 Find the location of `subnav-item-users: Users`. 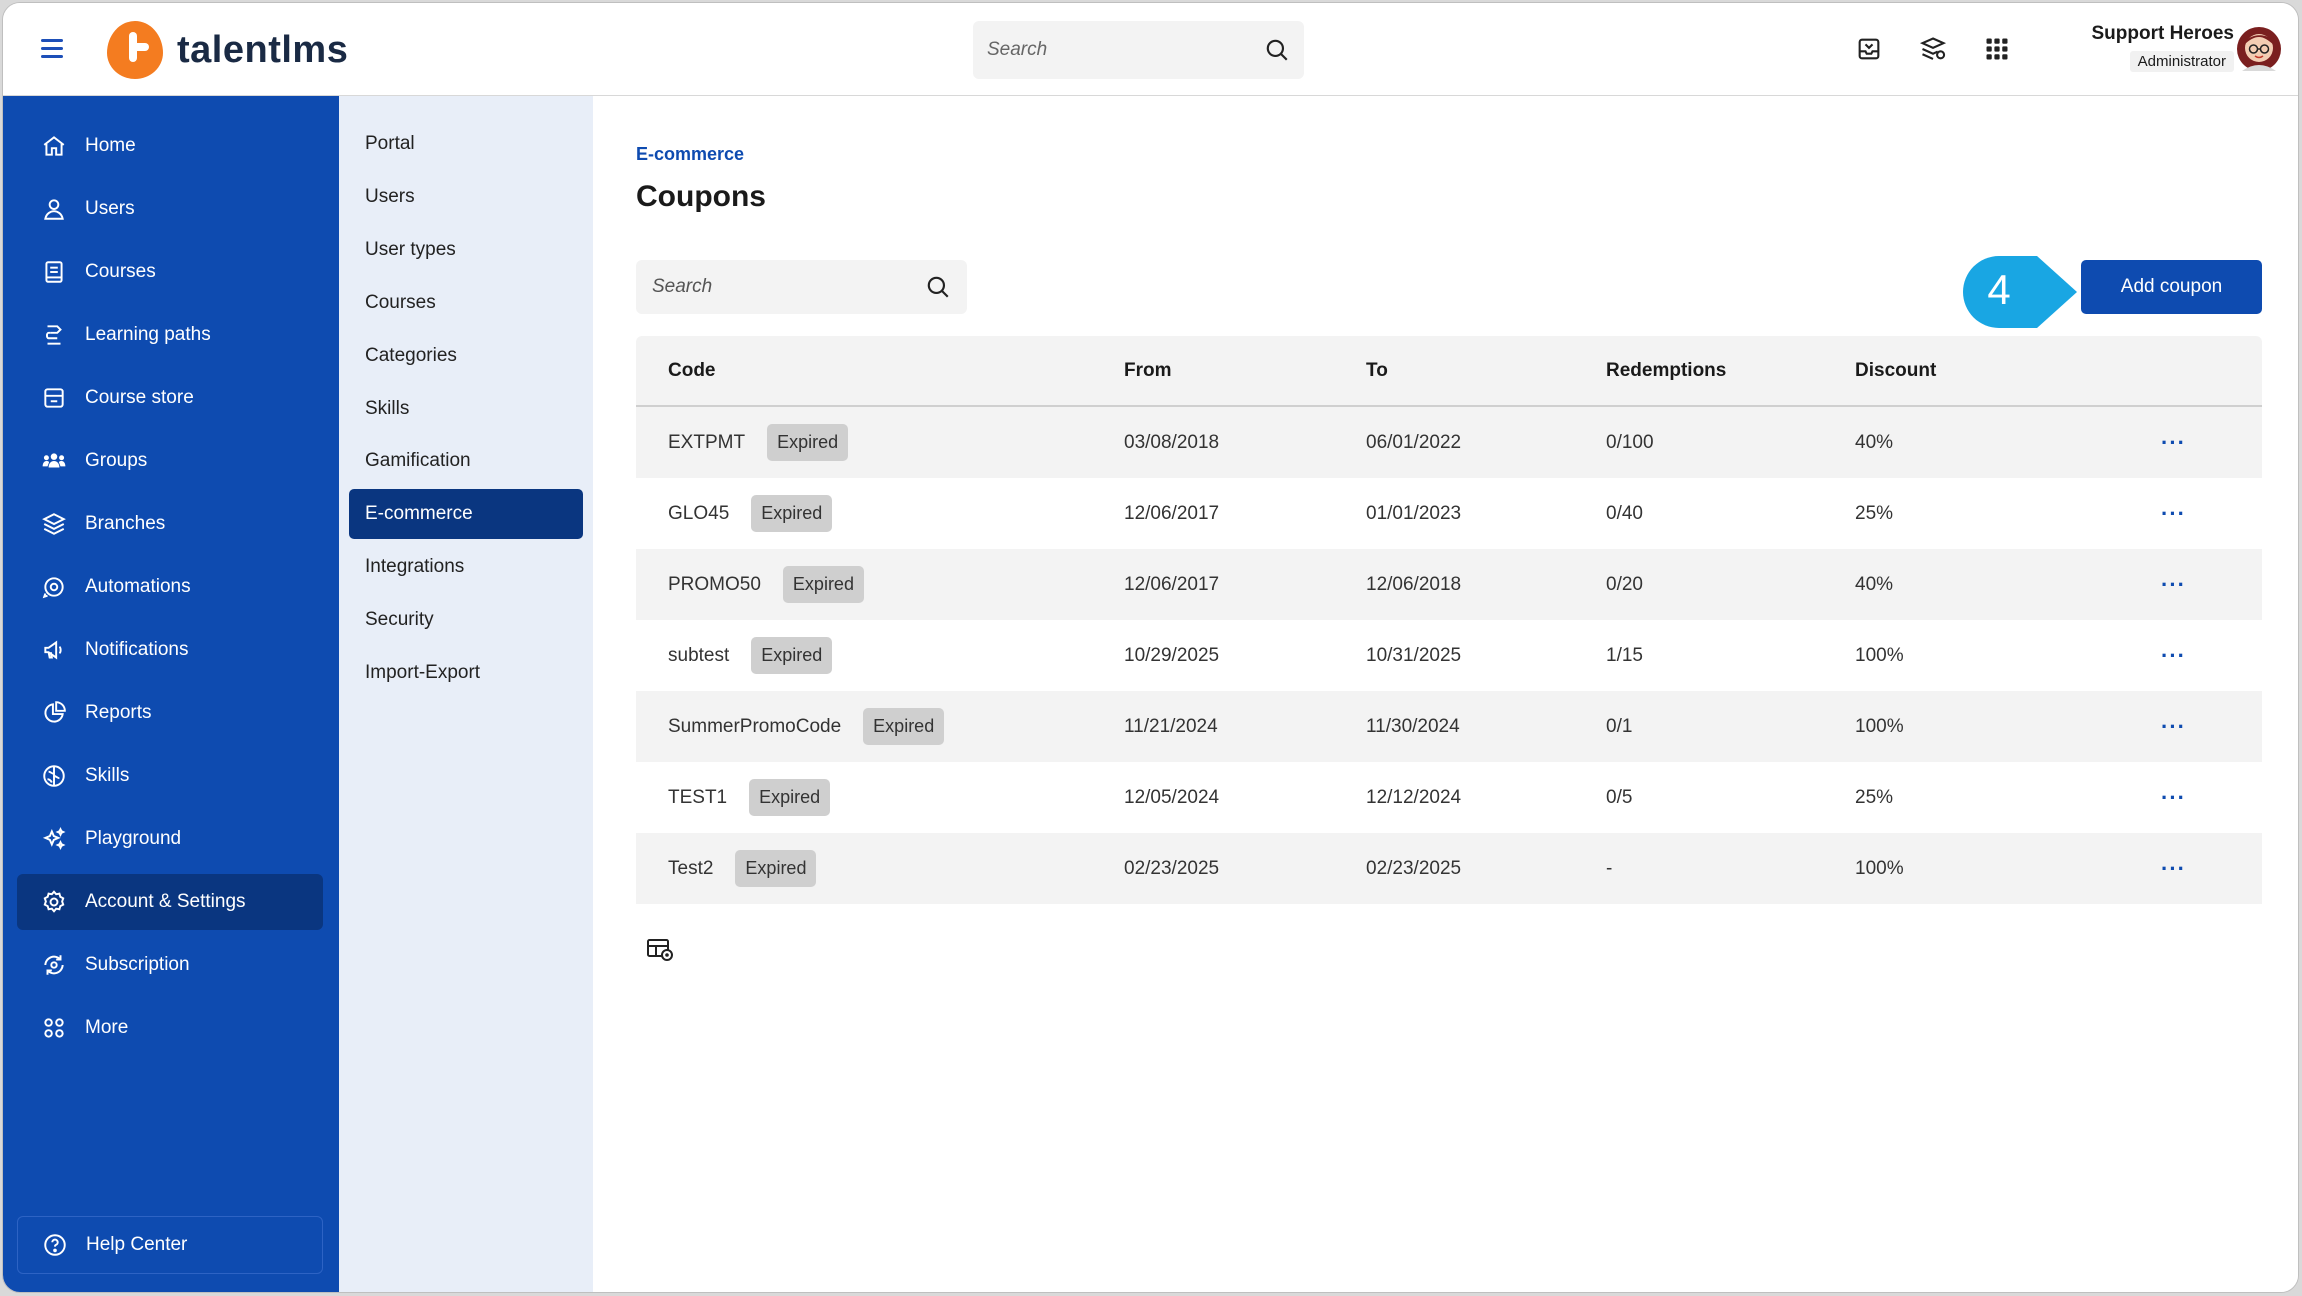

subnav-item-users: Users is located at coordinates (466, 197).